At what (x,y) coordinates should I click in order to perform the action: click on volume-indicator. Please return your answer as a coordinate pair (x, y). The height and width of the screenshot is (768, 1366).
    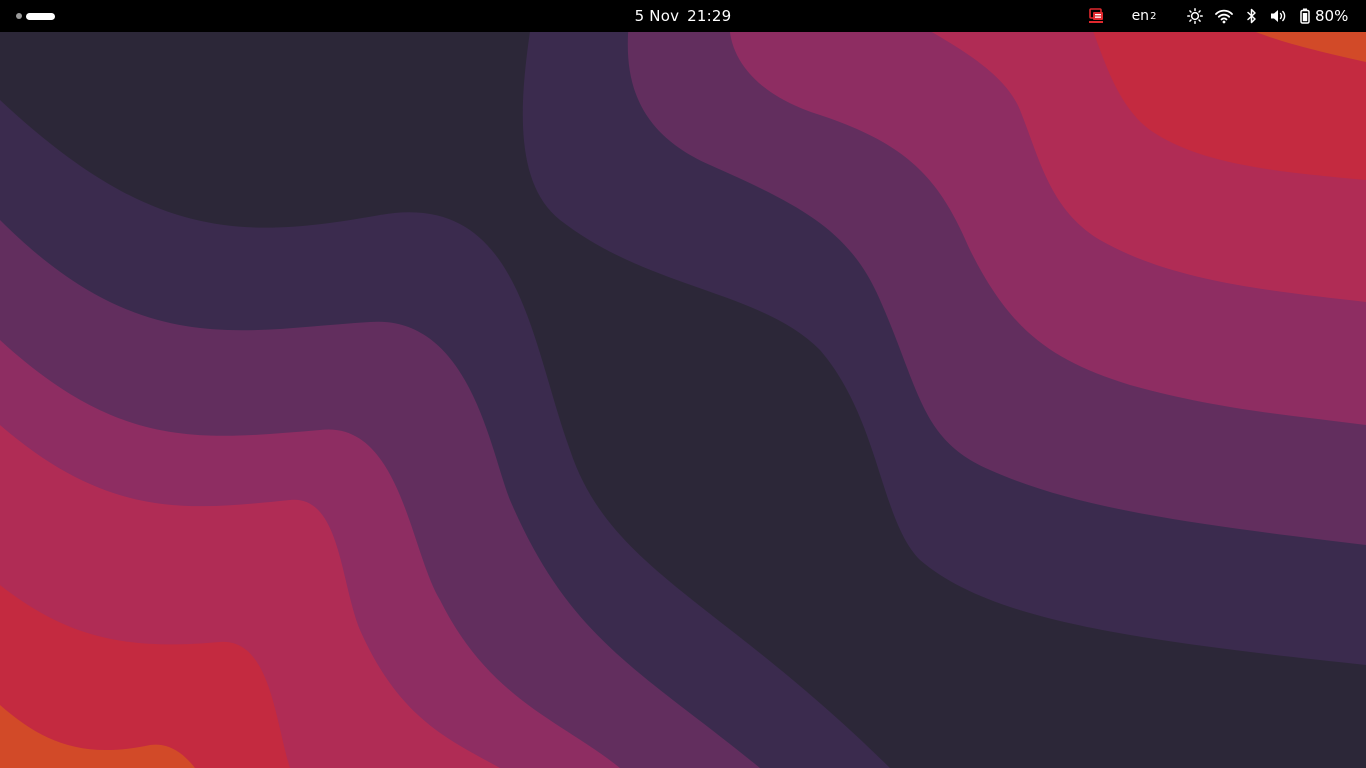
    Looking at the image, I should click on (1279, 16).